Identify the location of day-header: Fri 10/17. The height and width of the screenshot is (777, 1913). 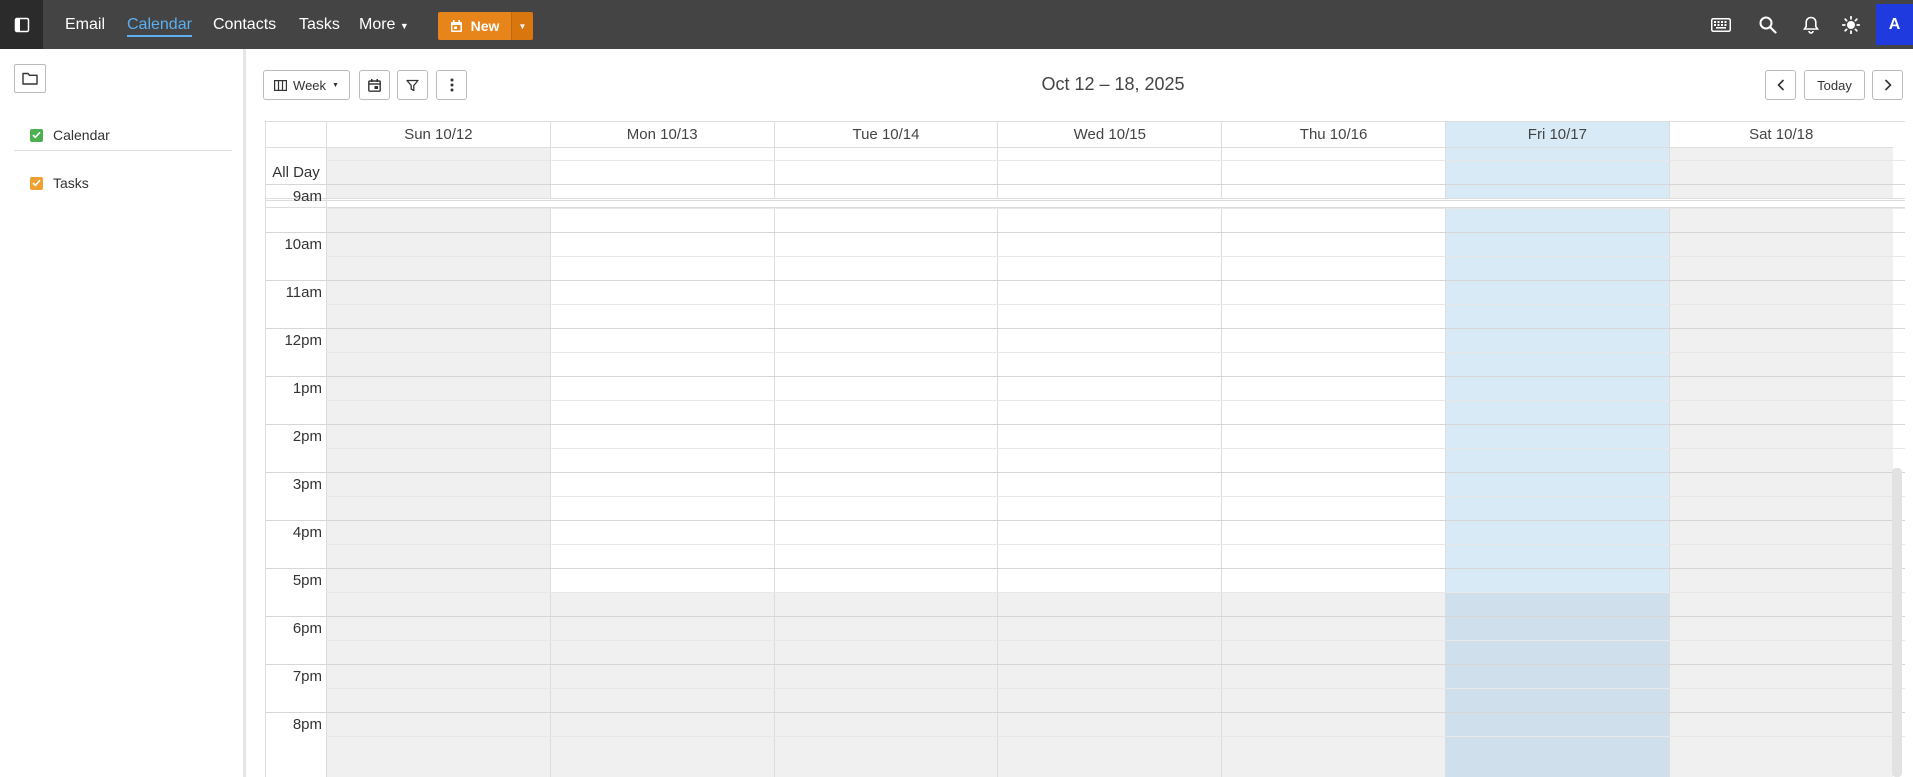
(1557, 135).